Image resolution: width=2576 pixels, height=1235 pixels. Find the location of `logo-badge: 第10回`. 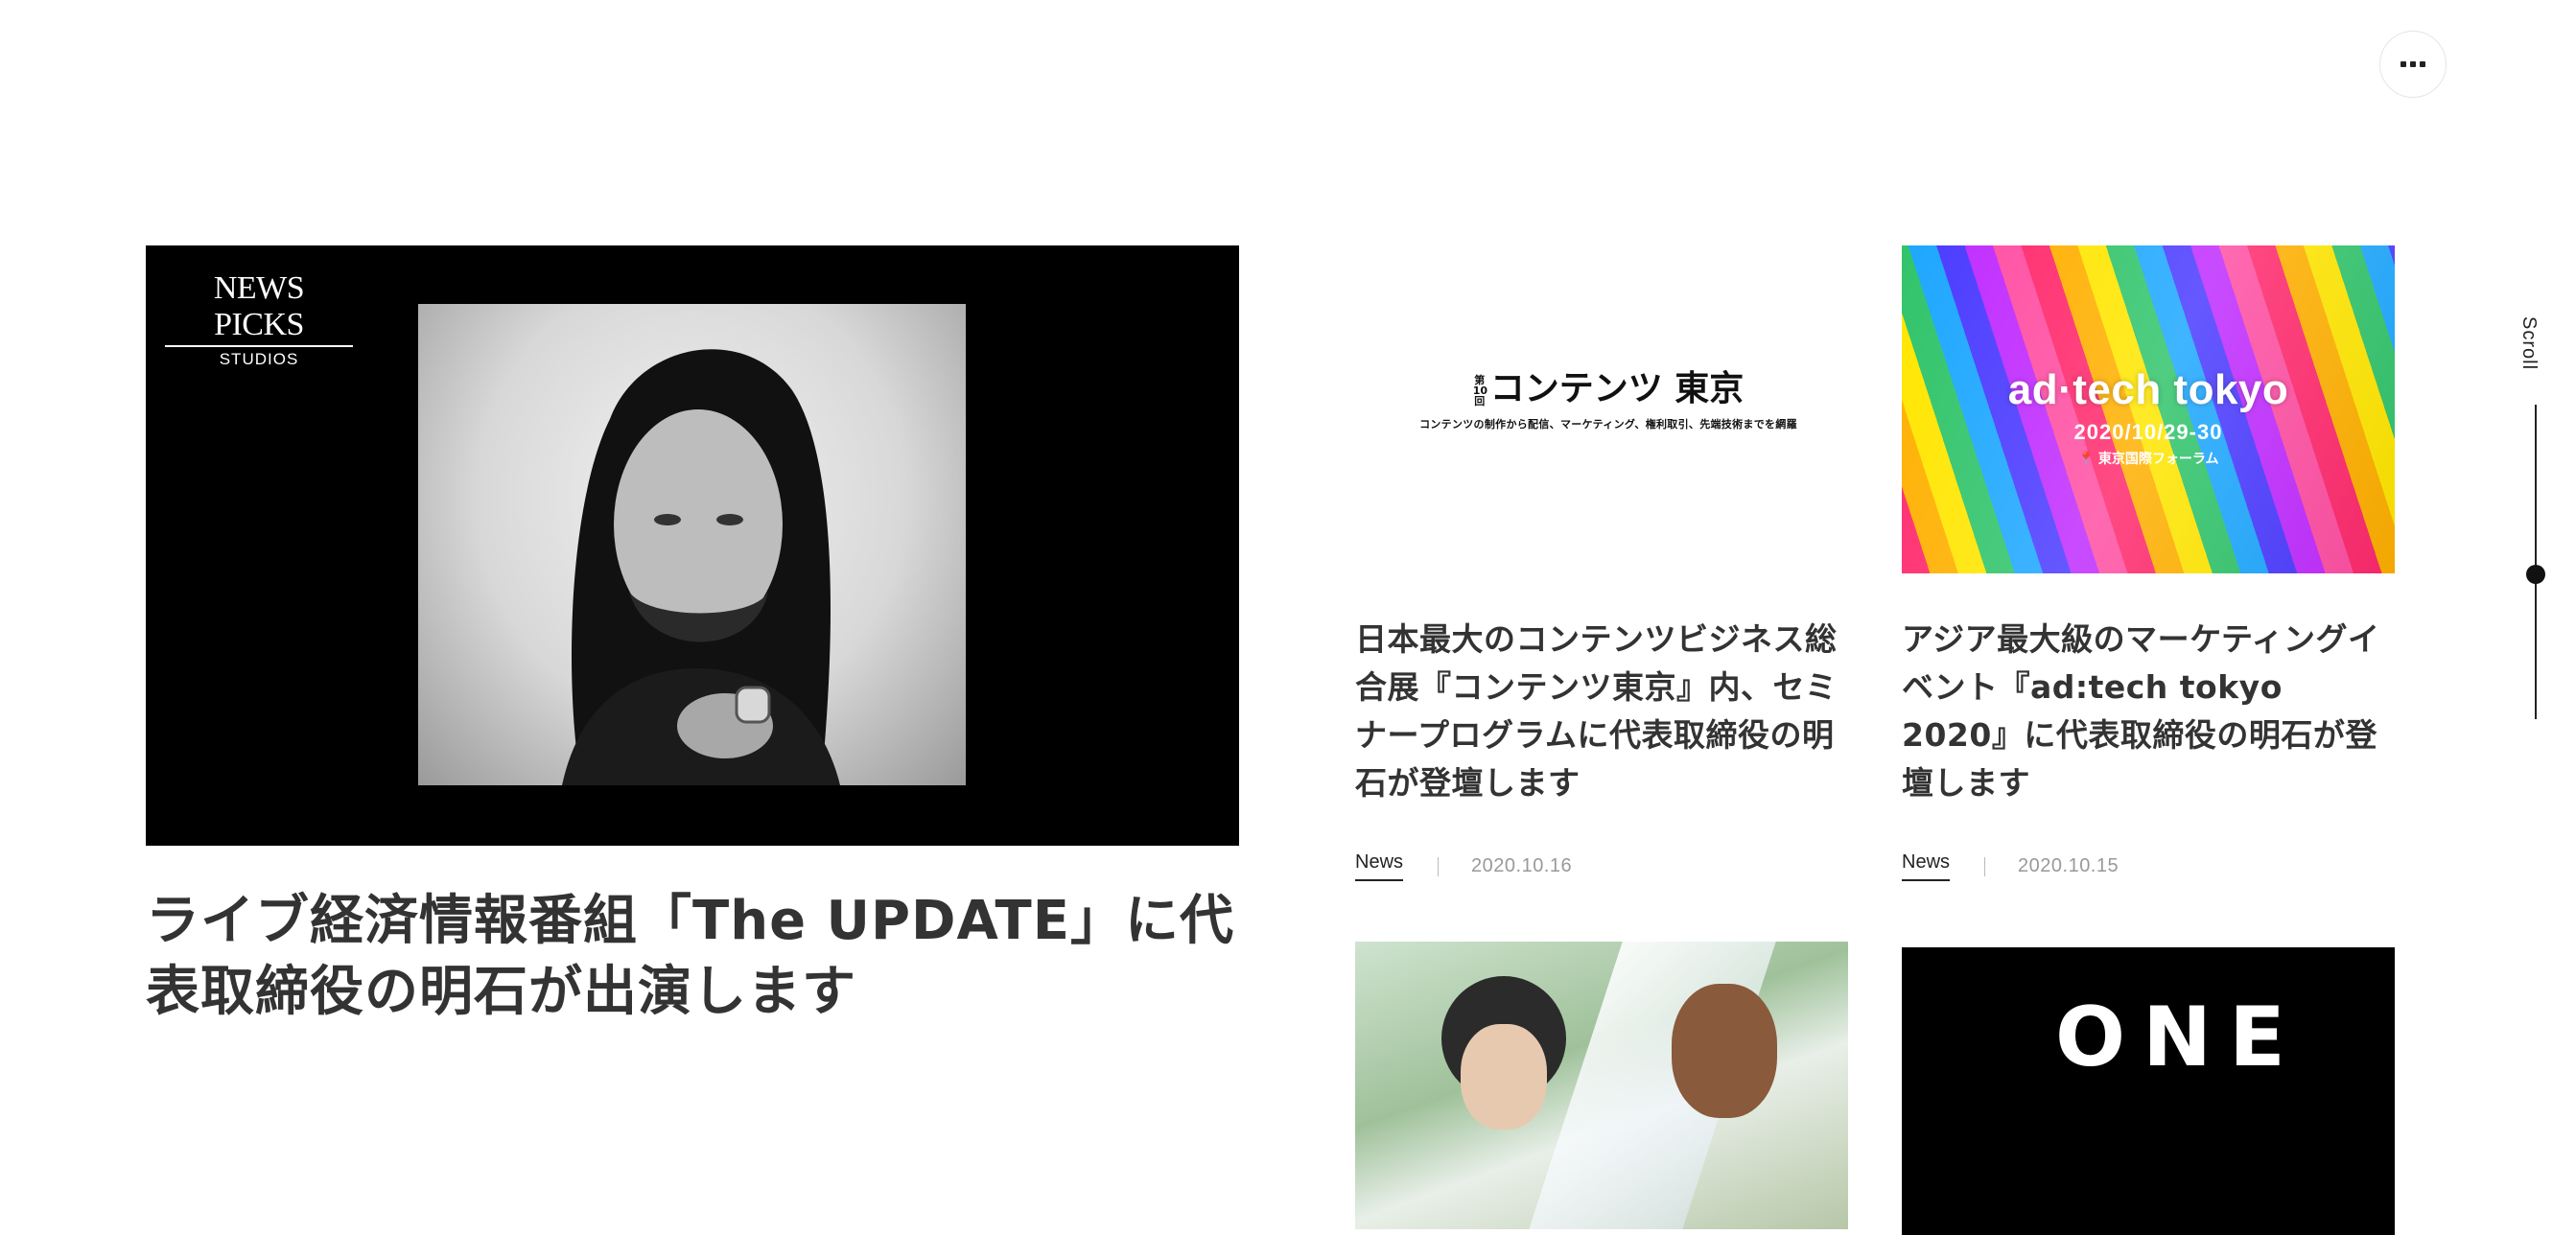

logo-badge: 第10回 is located at coordinates (1480, 390).